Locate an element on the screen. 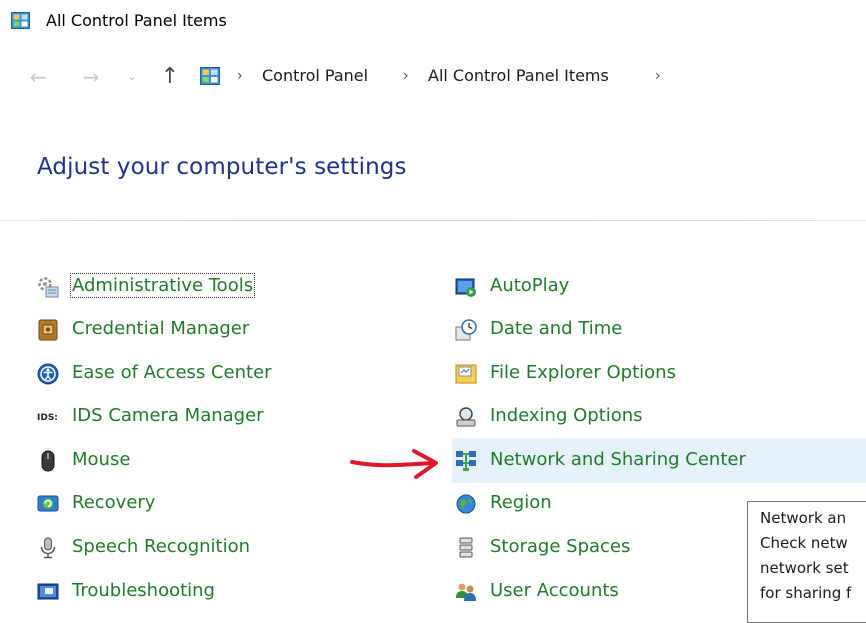 The height and width of the screenshot is (623, 866). ease-of-access-icon is located at coordinates (48, 374).